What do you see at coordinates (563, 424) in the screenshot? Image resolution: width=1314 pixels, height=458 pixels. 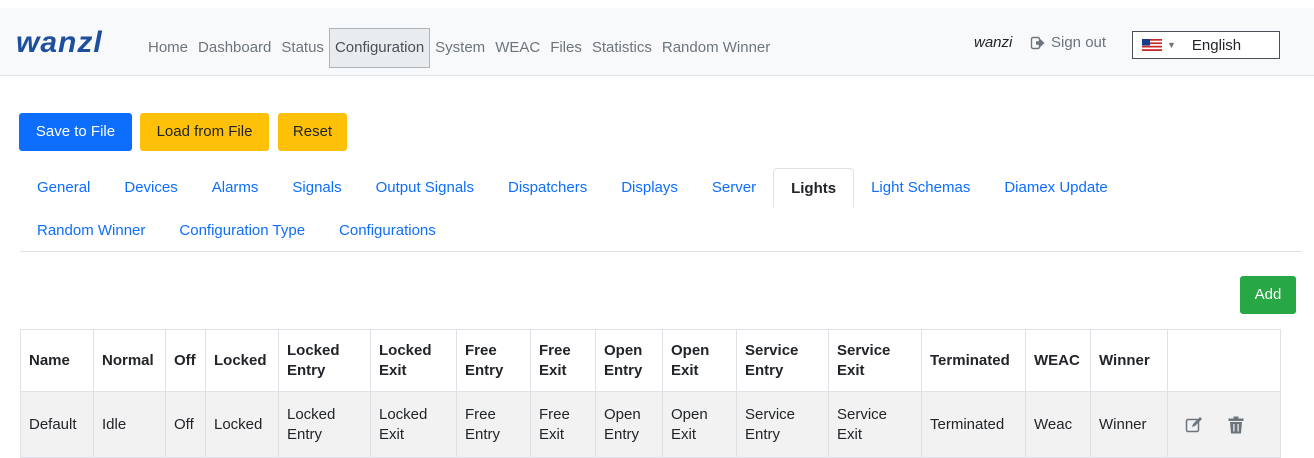 I see `table-cell: Free Exit` at bounding box center [563, 424].